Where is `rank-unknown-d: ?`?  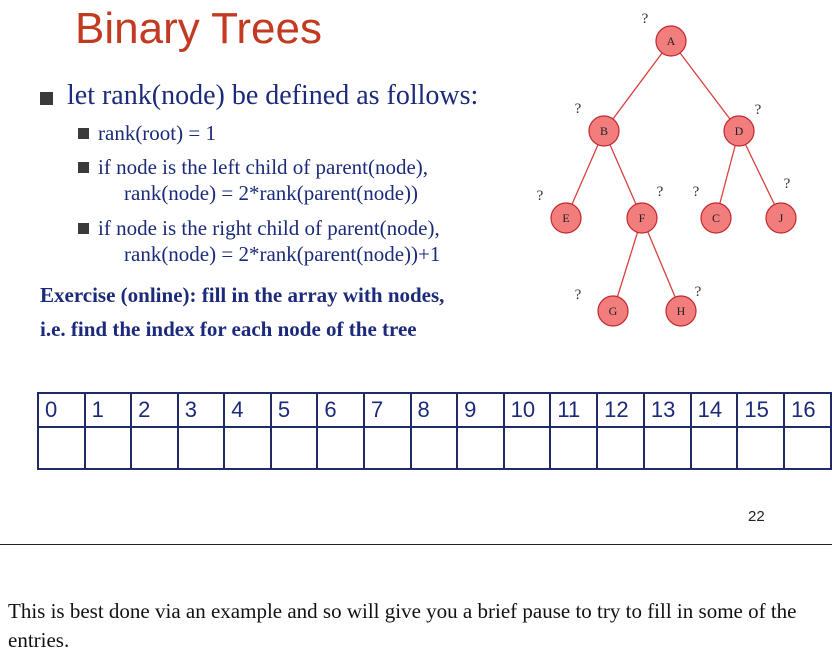
rank-unknown-d: ? is located at coordinates (758, 110).